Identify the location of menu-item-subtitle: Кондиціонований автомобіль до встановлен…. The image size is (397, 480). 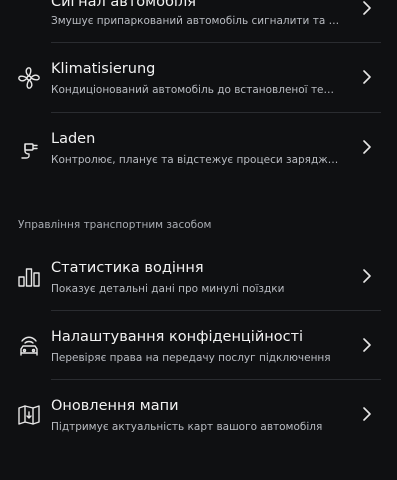
(196, 90).